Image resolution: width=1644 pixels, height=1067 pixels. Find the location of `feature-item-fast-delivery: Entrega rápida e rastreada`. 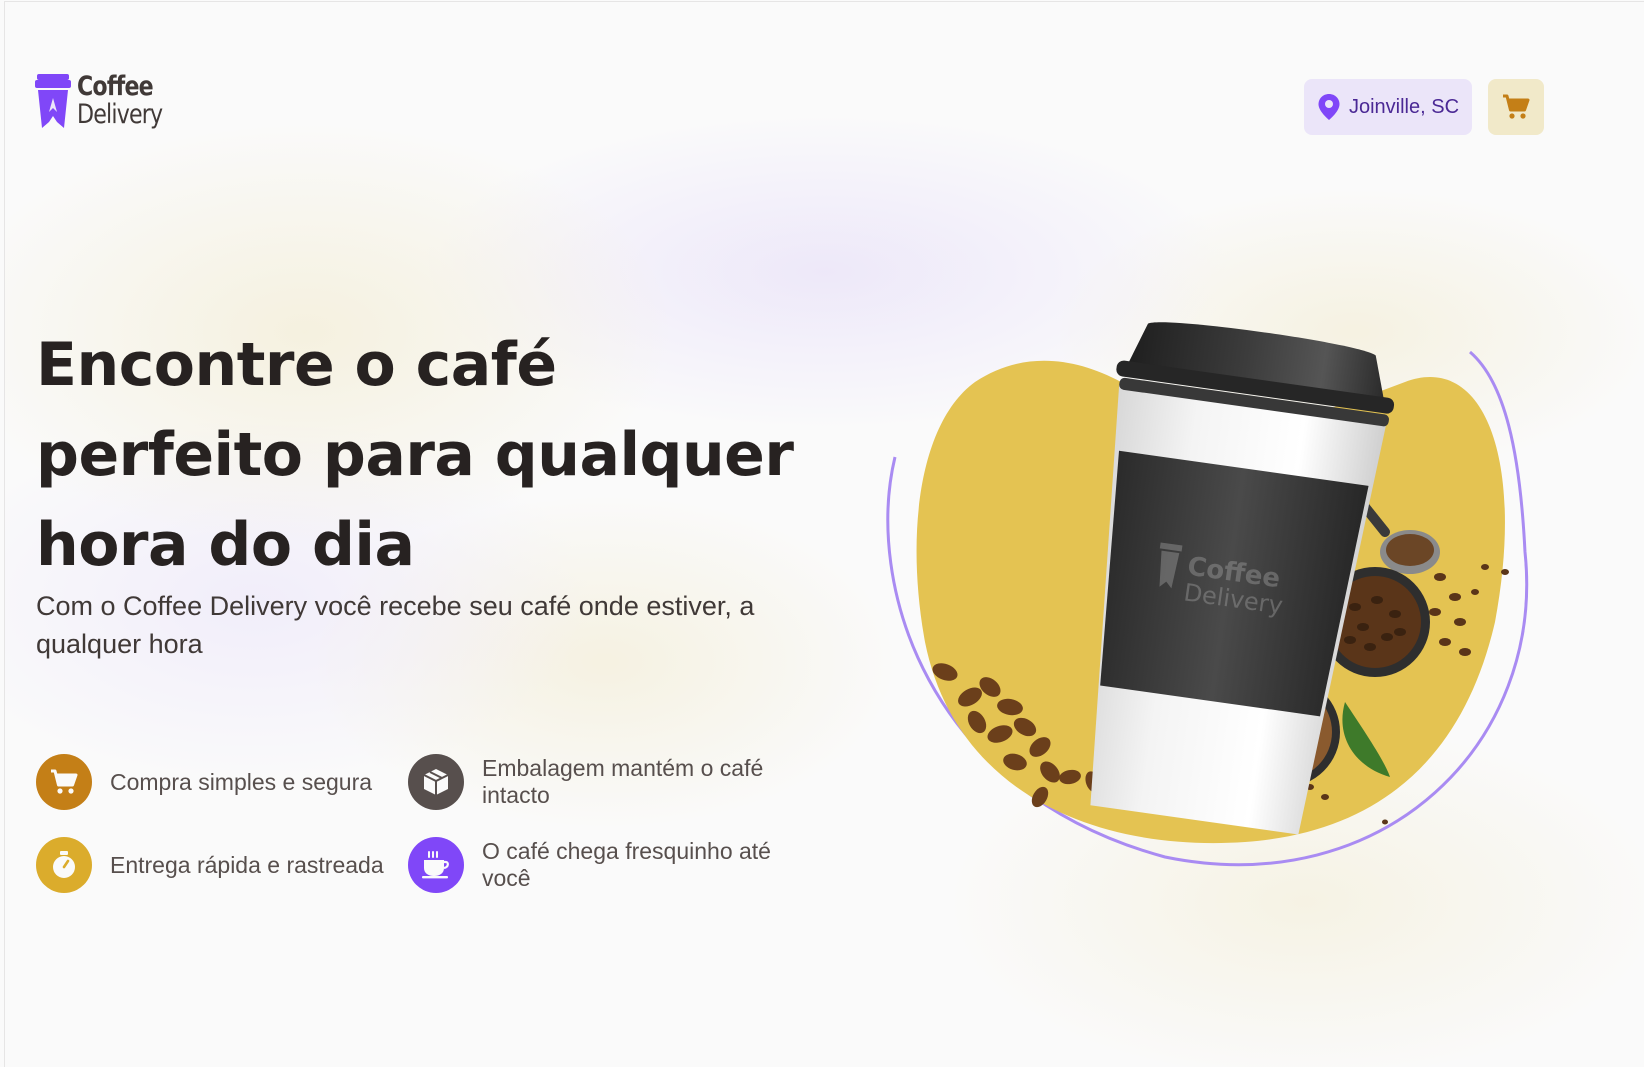

feature-item-fast-delivery: Entrega rápida e rastreada is located at coordinates (223, 865).